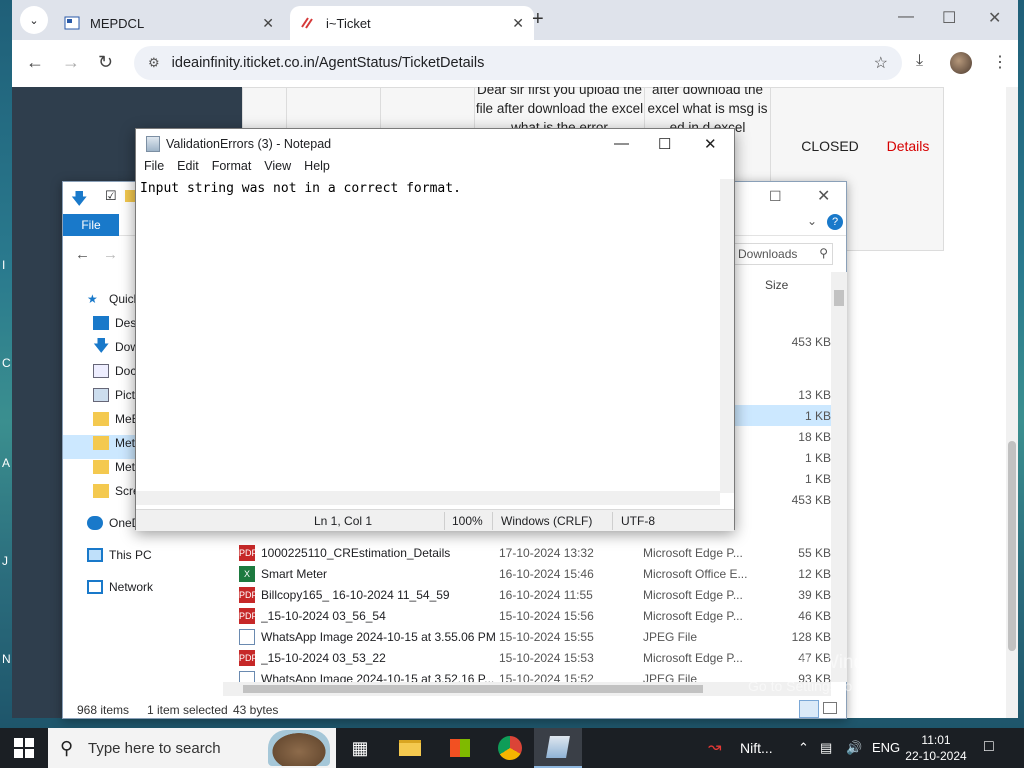  What do you see at coordinates (546, 552) in the screenshot?
I see `file-date: 17-10-2024 13:32` at bounding box center [546, 552].